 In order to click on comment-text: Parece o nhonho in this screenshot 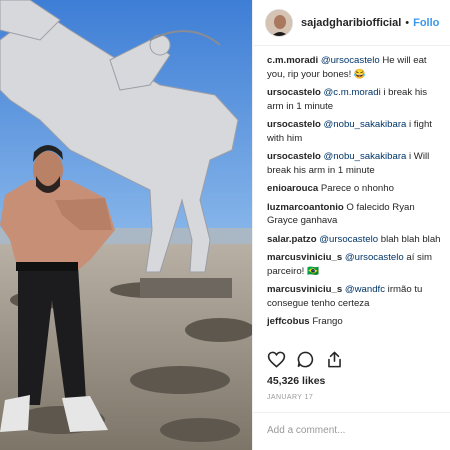, I will do `click(356, 188)`.